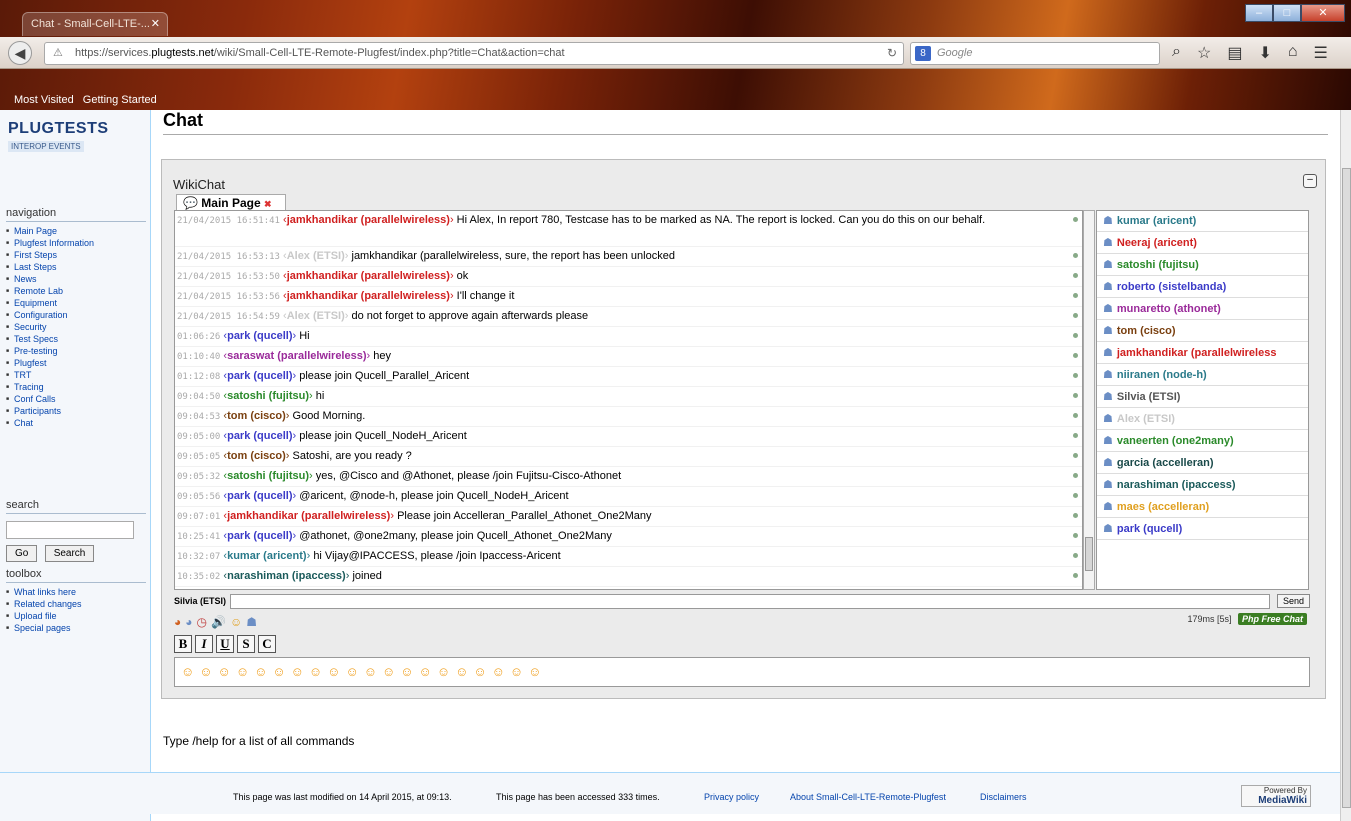 The width and height of the screenshot is (1351, 821). Describe the element at coordinates (1089, 554) in the screenshot. I see `scroll-thumb` at that location.